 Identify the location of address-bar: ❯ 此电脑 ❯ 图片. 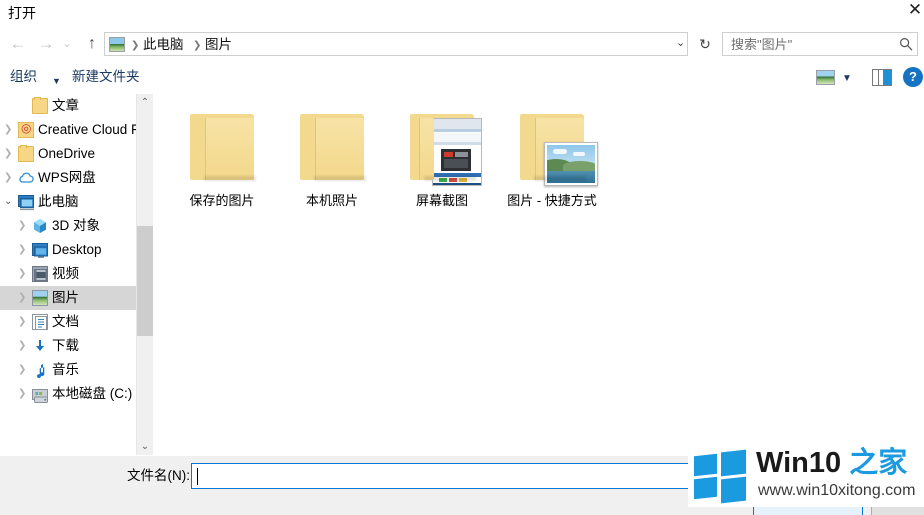
(396, 44).